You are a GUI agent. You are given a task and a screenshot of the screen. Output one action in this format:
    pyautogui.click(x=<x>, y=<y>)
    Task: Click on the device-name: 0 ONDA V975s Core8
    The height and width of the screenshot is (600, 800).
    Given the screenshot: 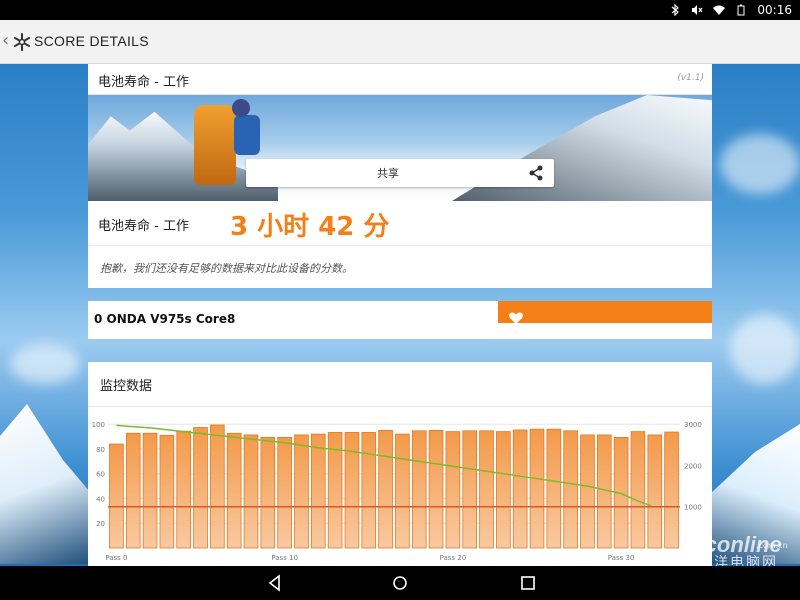 What is the action you would take?
    pyautogui.click(x=165, y=319)
    